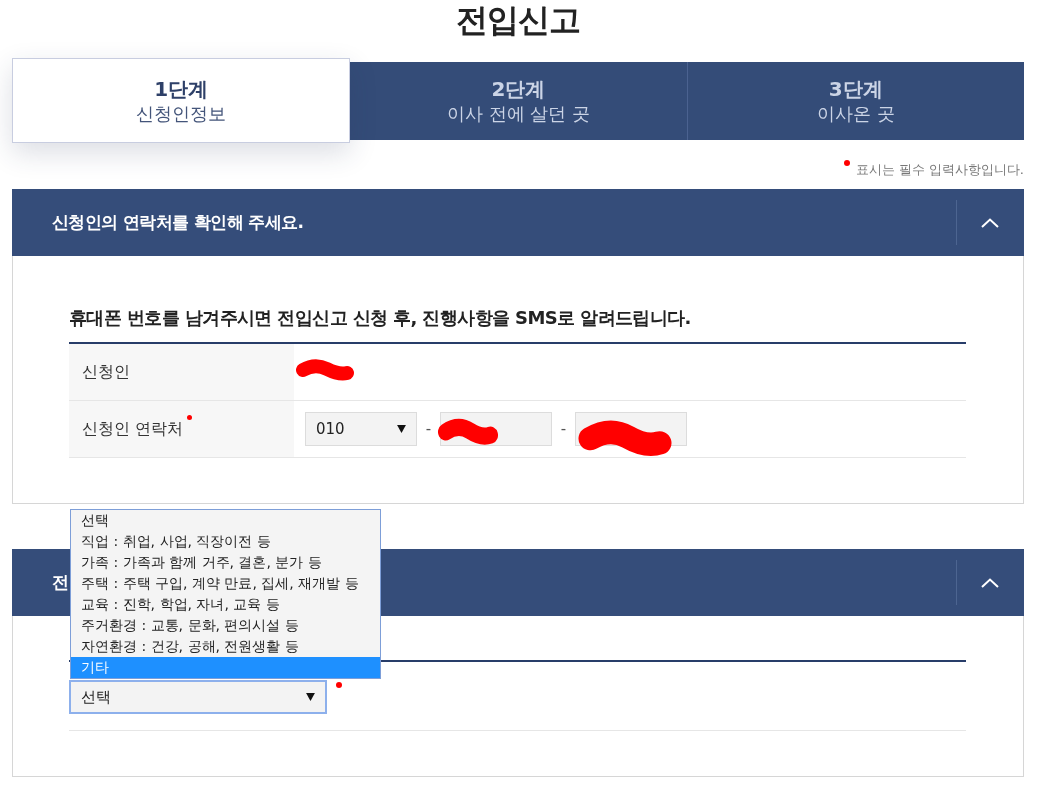  I want to click on dropdown-select: 선택, so click(198, 697).